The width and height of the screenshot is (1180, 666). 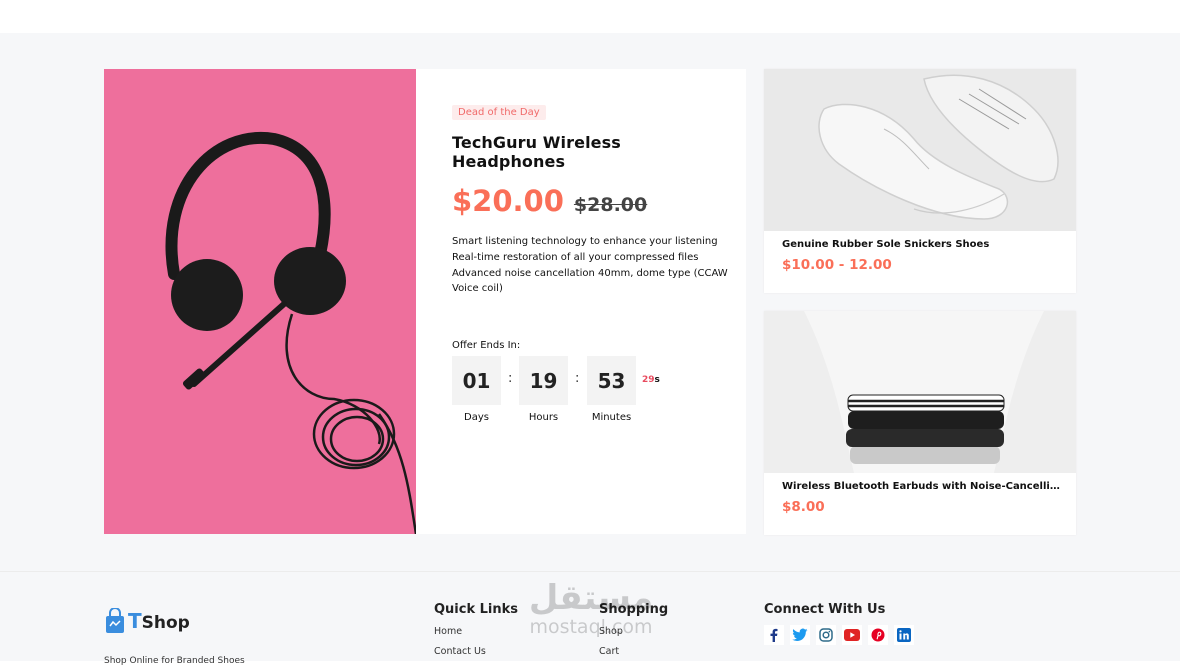 What do you see at coordinates (878, 635) in the screenshot?
I see `pinterest-icon` at bounding box center [878, 635].